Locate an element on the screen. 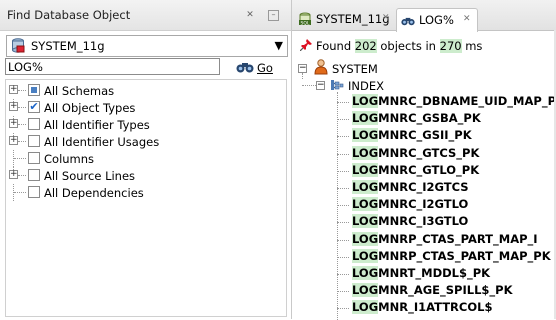  result-item: LOGMNRC_GTCS_PK is located at coordinates (416, 154).